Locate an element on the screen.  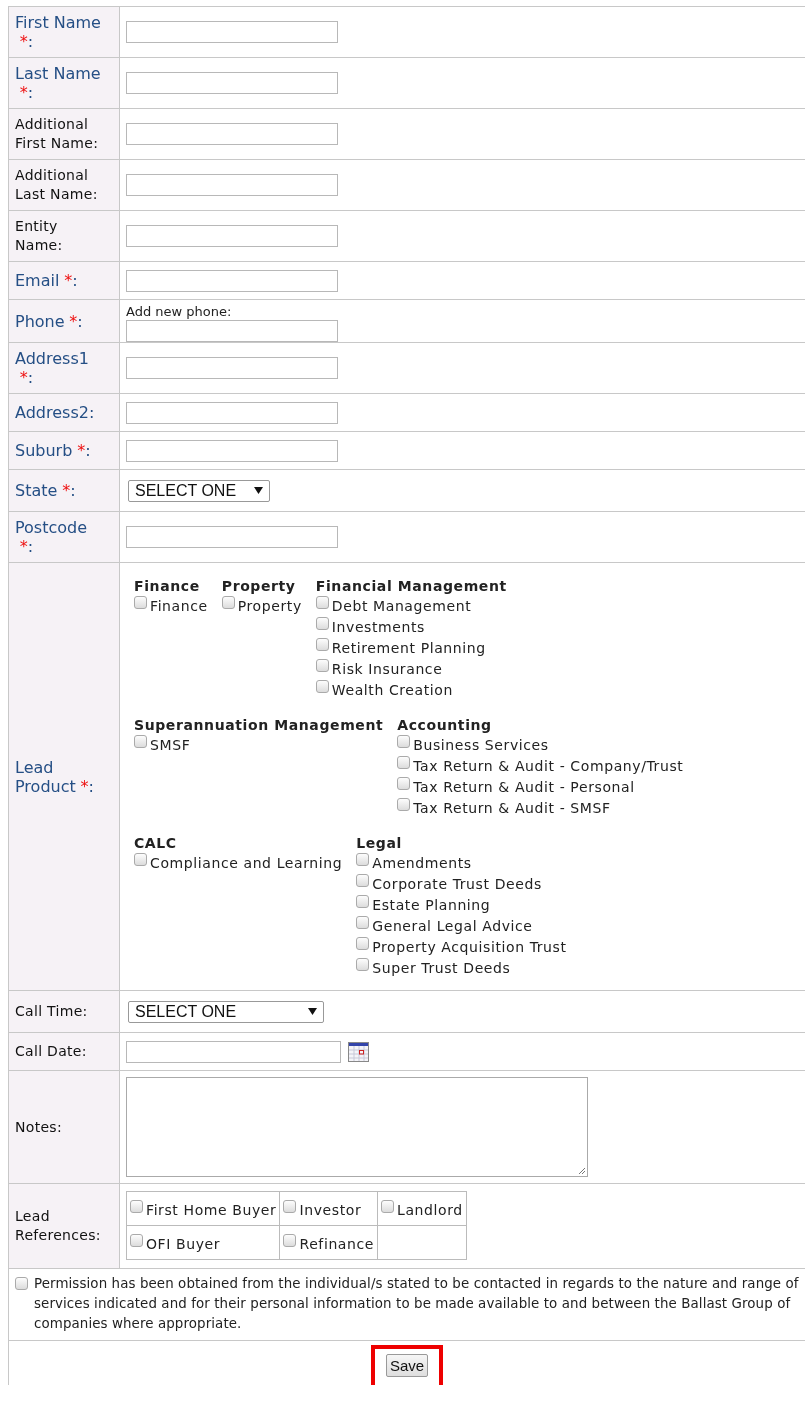
checkbox-label: Investments is located at coordinates (378, 626).